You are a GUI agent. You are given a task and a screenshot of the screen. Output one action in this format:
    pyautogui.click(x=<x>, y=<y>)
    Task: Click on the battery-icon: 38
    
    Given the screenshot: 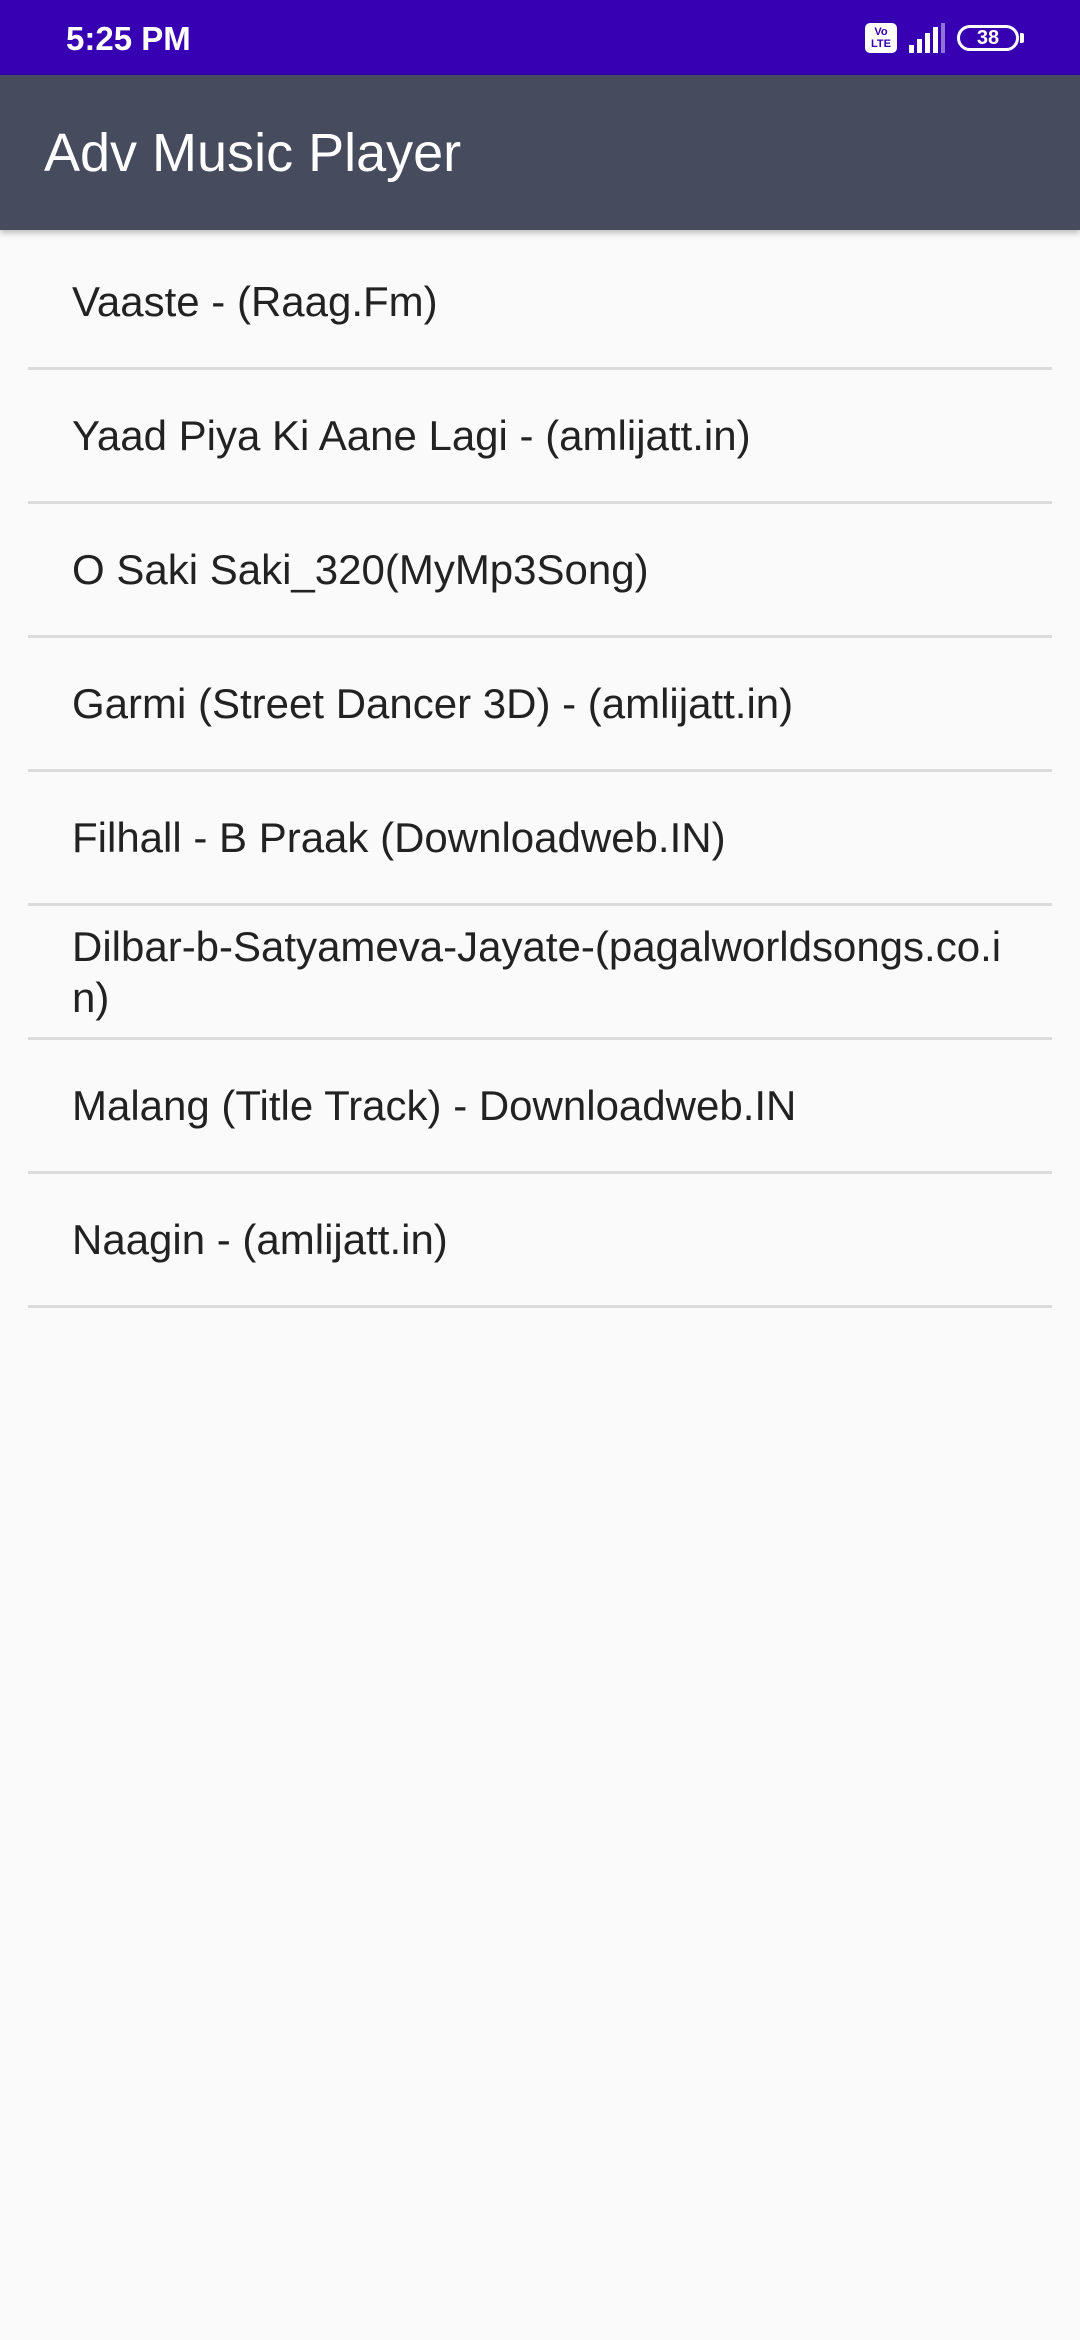 What is the action you would take?
    pyautogui.click(x=988, y=38)
    